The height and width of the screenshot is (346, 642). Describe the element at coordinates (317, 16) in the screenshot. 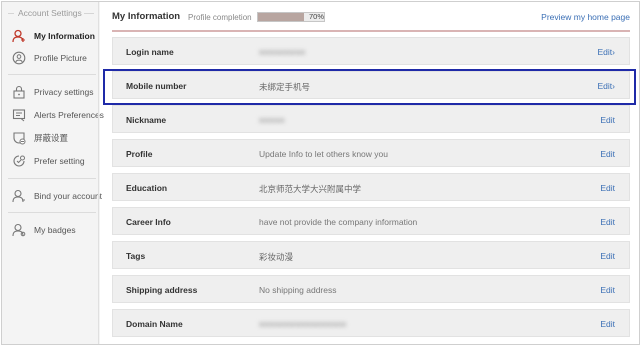

I see `profile-completion-value: 70%` at that location.